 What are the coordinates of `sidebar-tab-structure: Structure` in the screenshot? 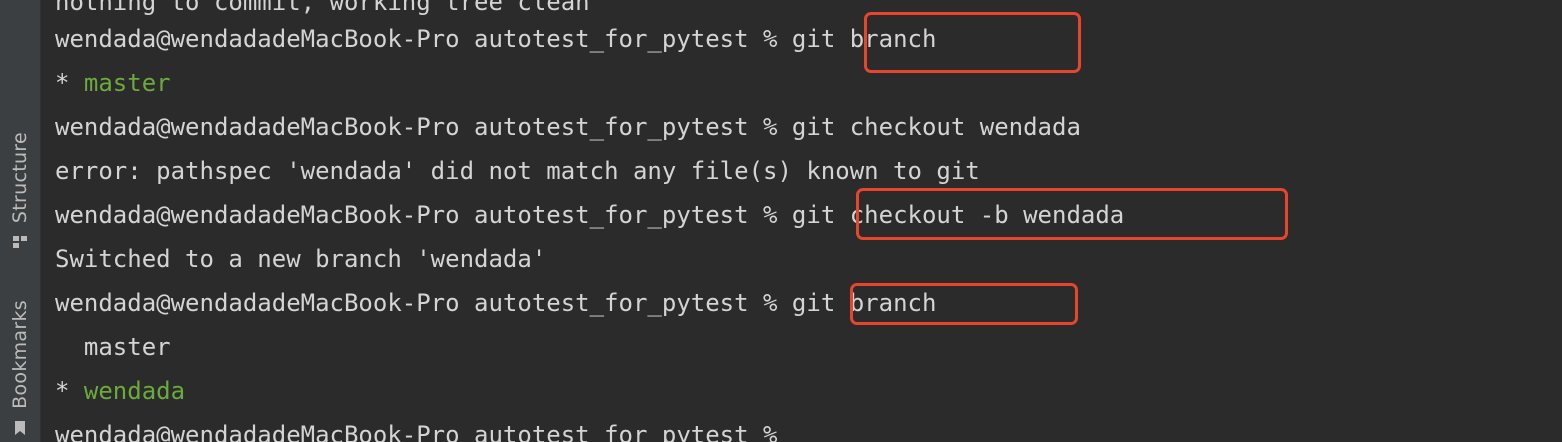 It's located at (20, 191).